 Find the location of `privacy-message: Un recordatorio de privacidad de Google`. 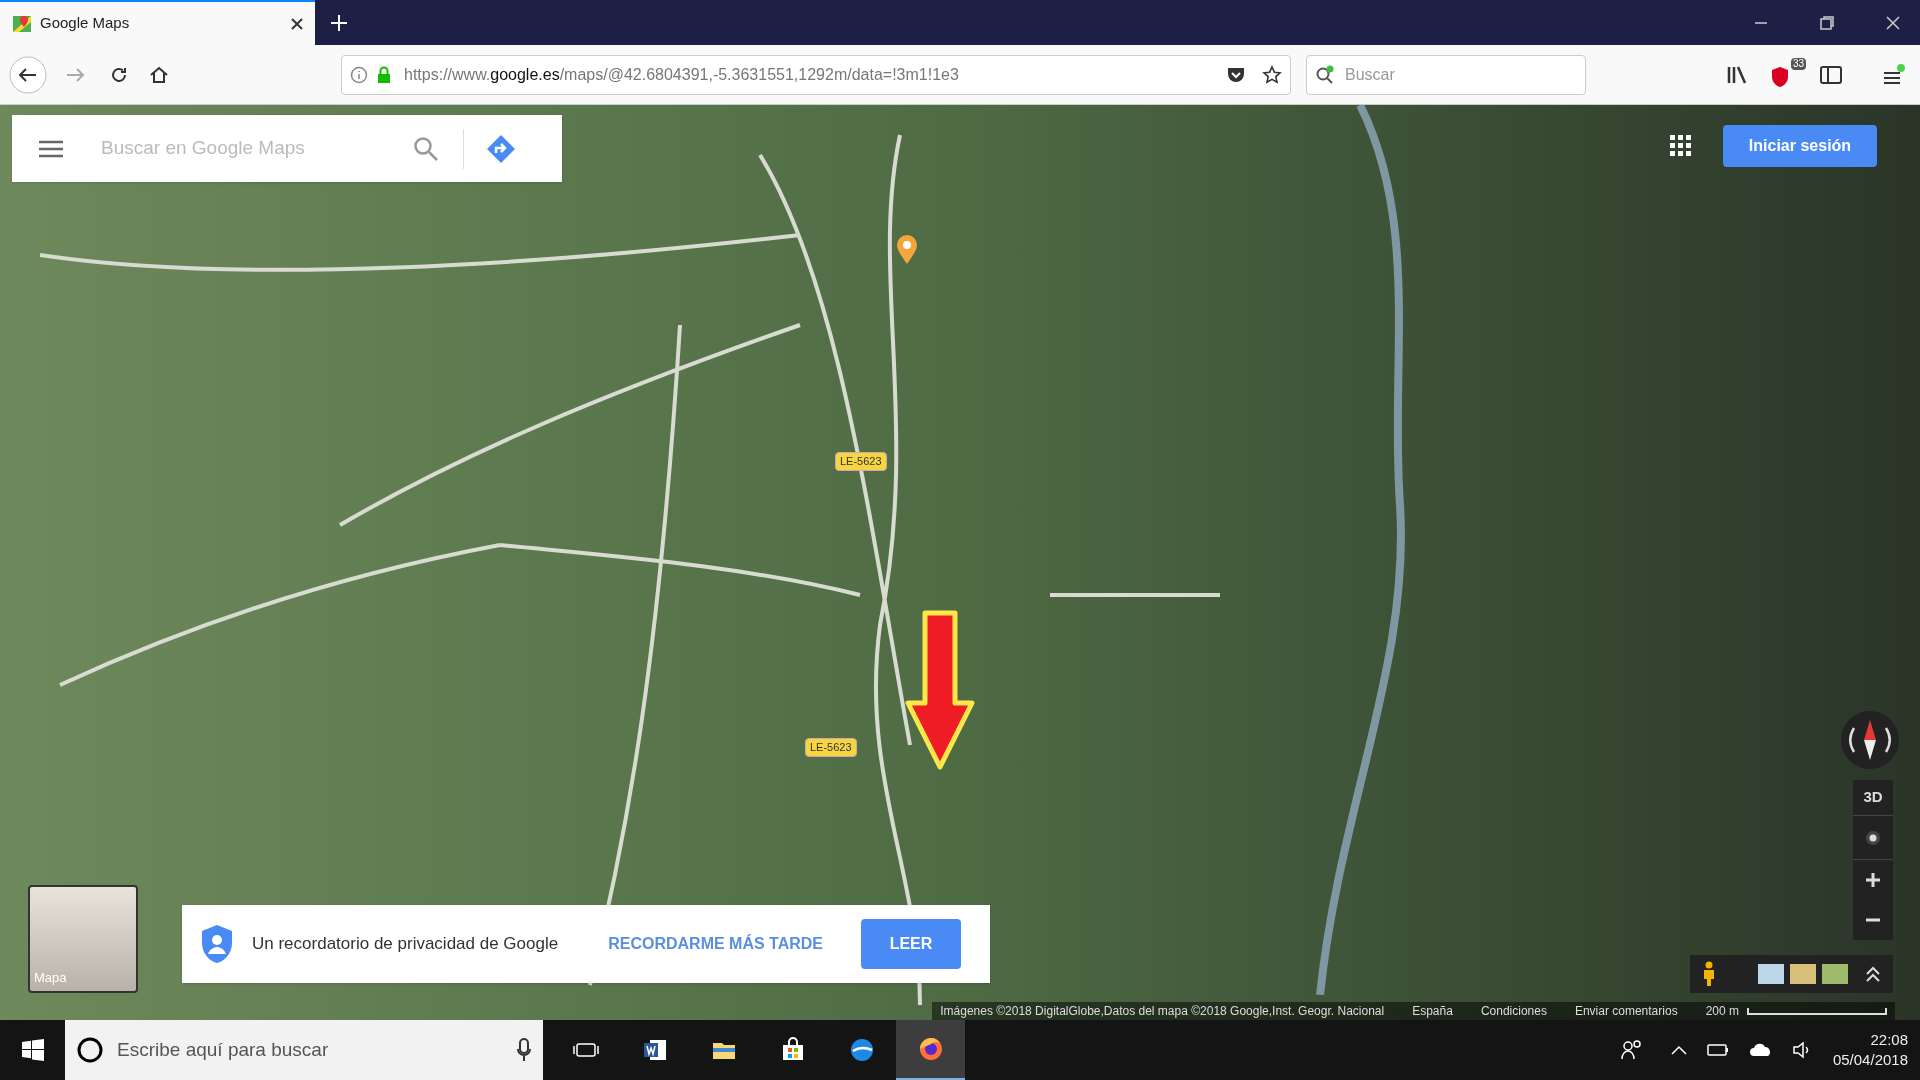

privacy-message: Un recordatorio de privacidad de Google is located at coordinates (405, 944).